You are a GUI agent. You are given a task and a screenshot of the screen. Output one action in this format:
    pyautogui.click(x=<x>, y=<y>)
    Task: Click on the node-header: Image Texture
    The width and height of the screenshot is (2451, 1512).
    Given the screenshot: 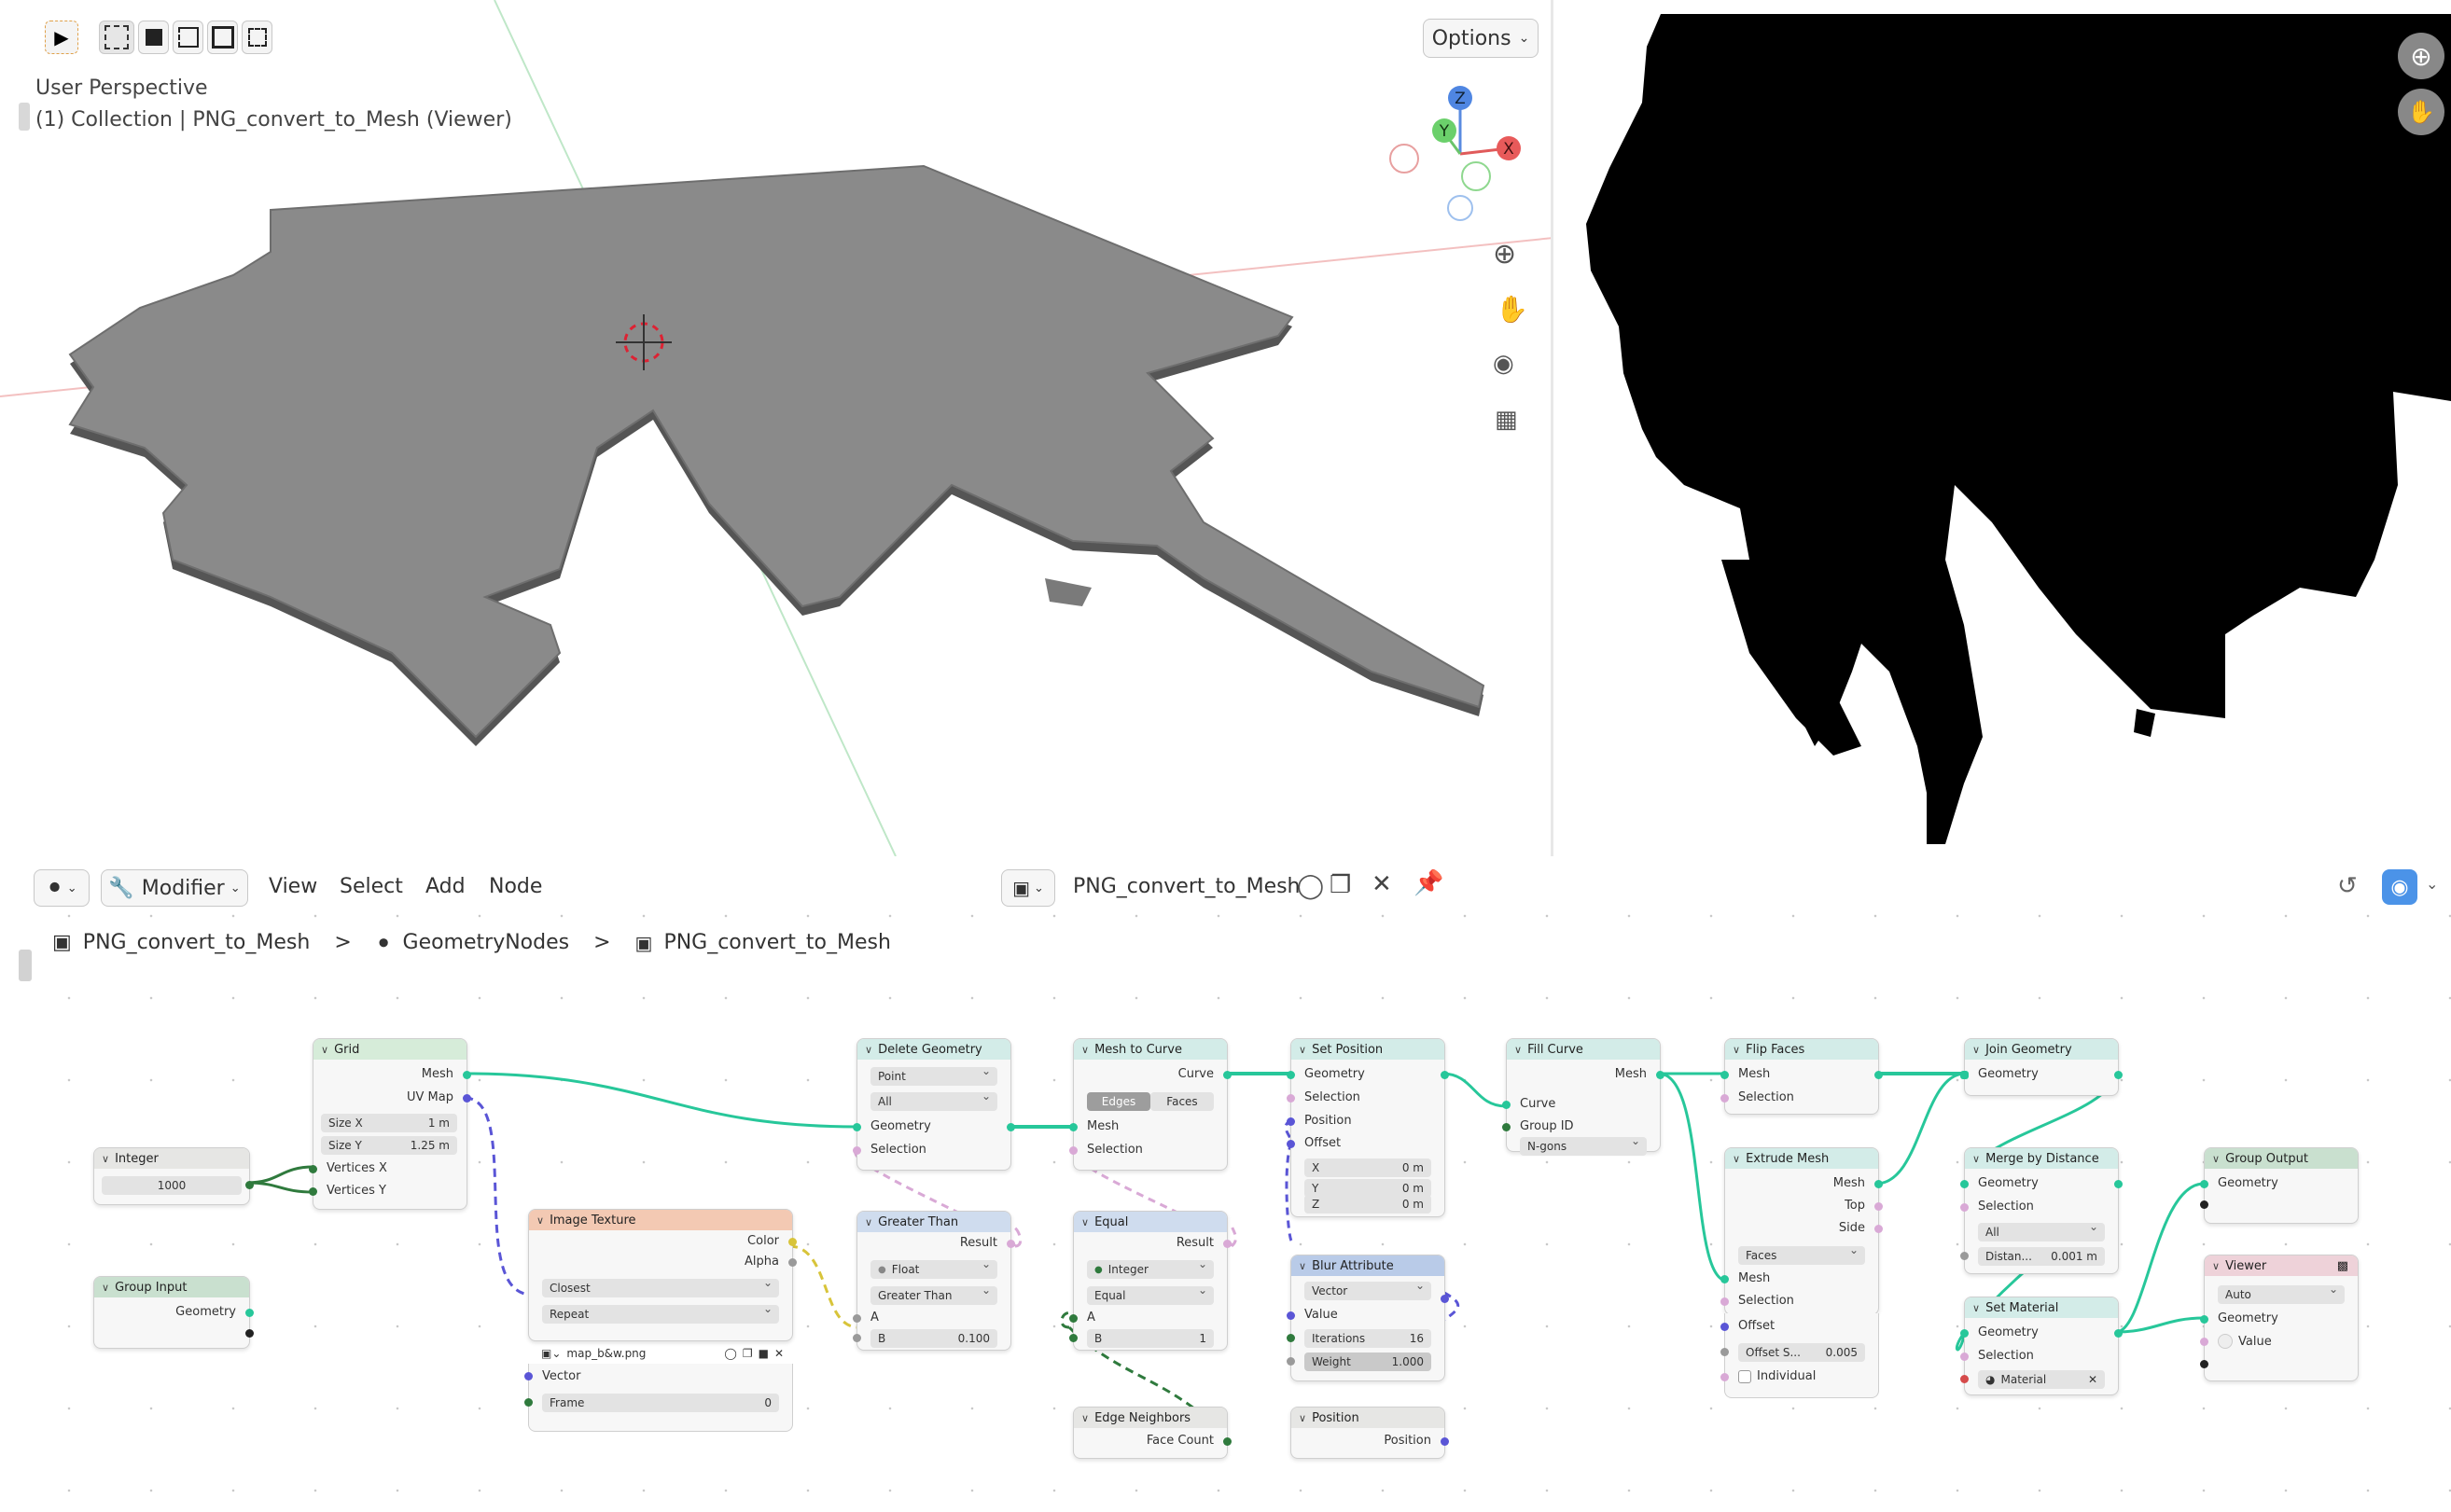 What is the action you would take?
    pyautogui.click(x=660, y=1220)
    